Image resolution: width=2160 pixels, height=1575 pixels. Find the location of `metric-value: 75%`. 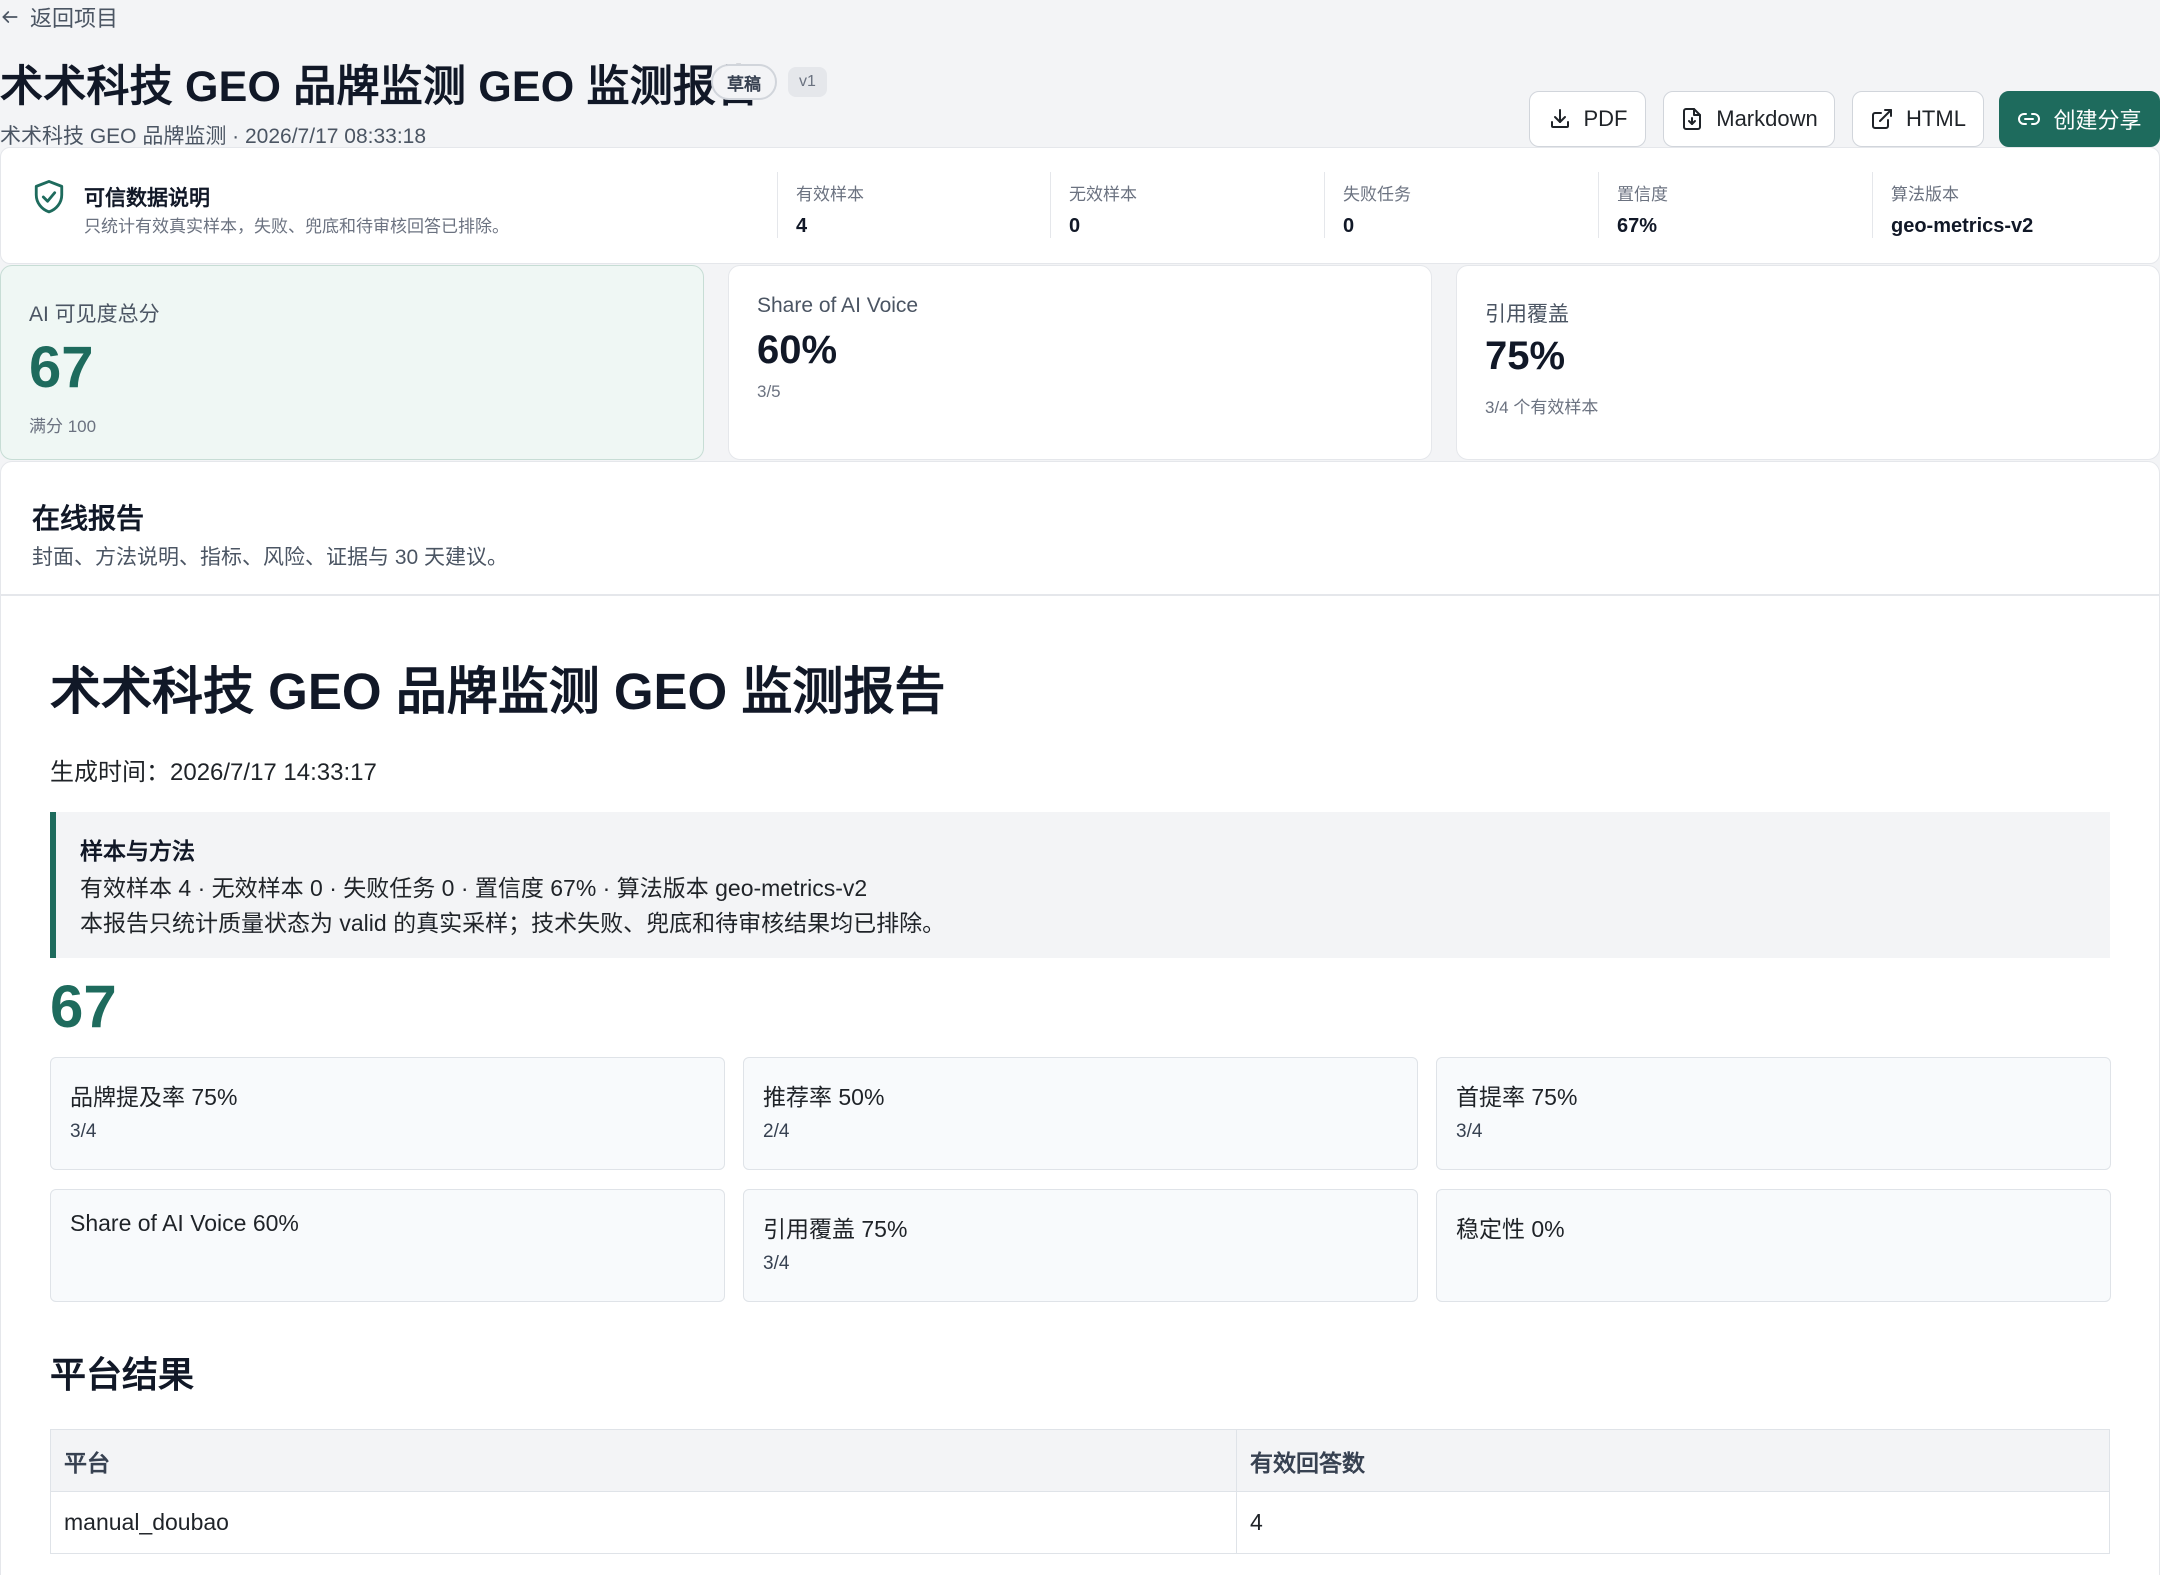

metric-value: 75% is located at coordinates (1525, 356).